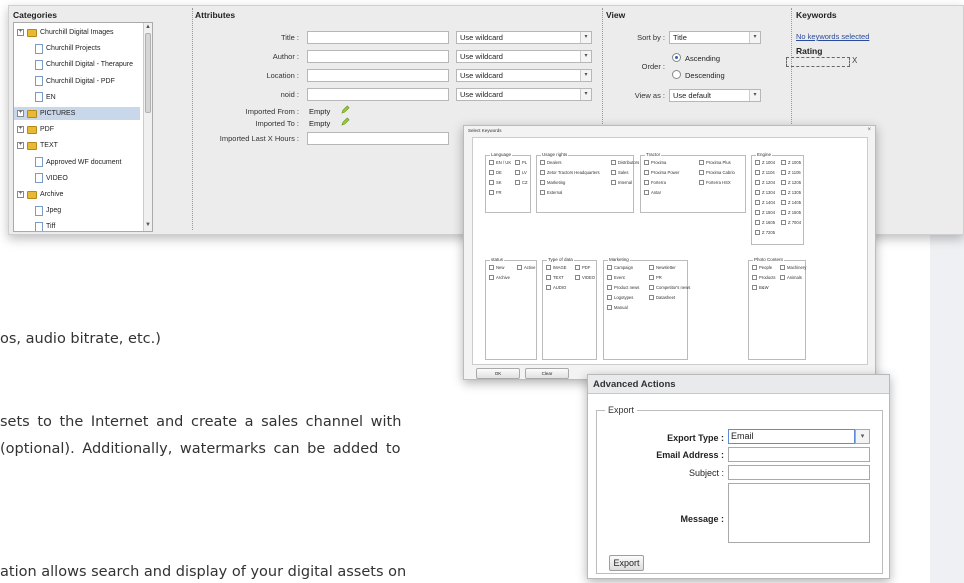 This screenshot has height=583, width=964. Describe the element at coordinates (715, 95) in the screenshot. I see `view-as-select: Use default ▾` at that location.